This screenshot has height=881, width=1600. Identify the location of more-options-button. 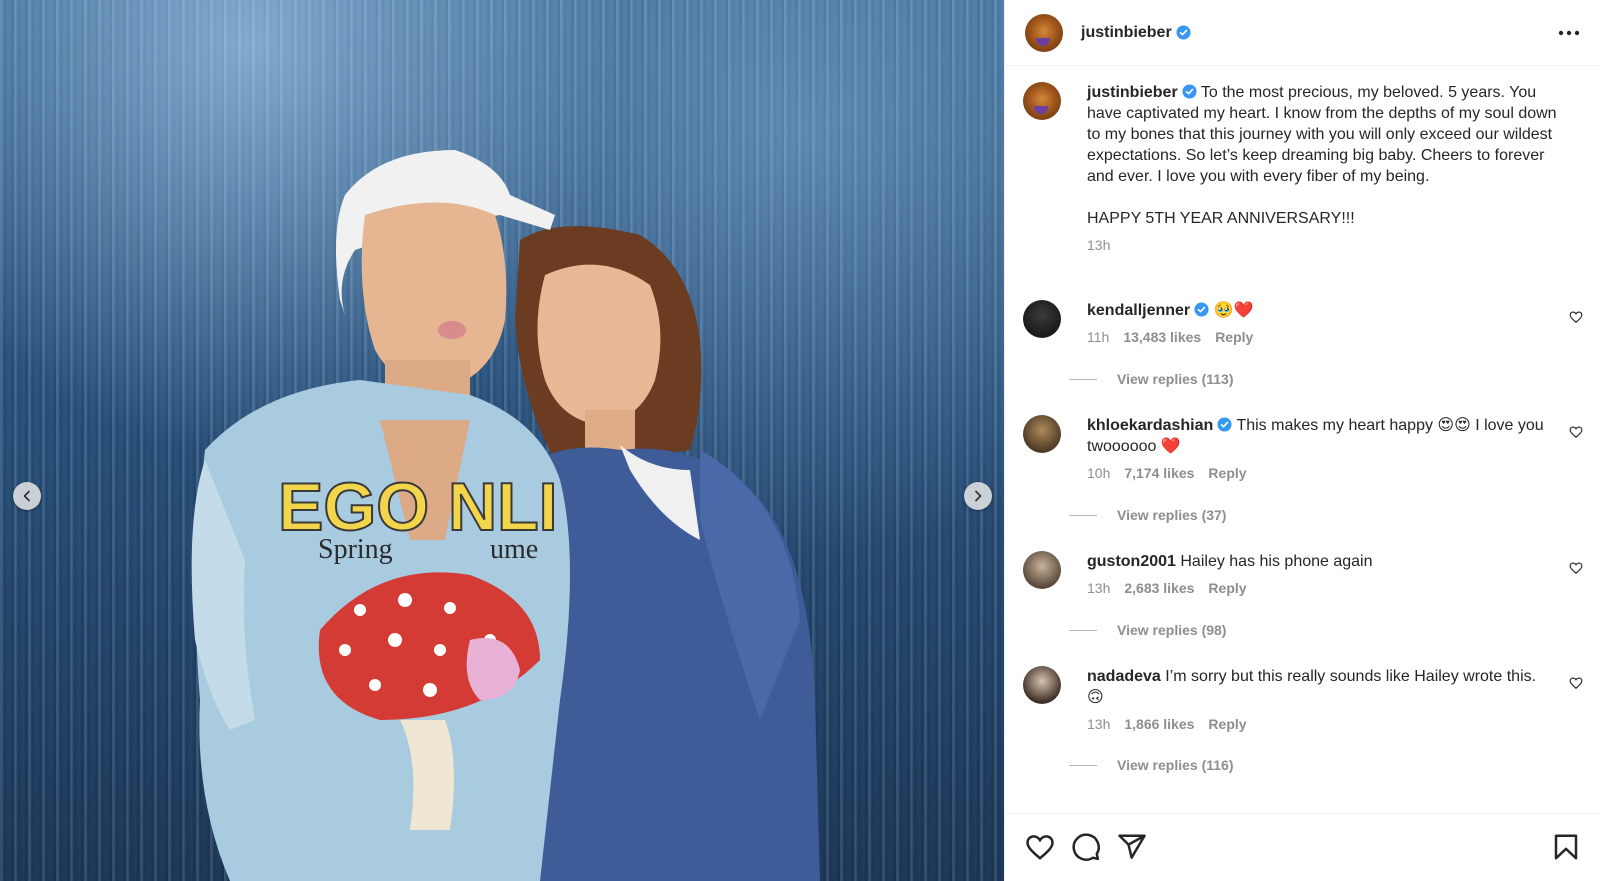
(1569, 33).